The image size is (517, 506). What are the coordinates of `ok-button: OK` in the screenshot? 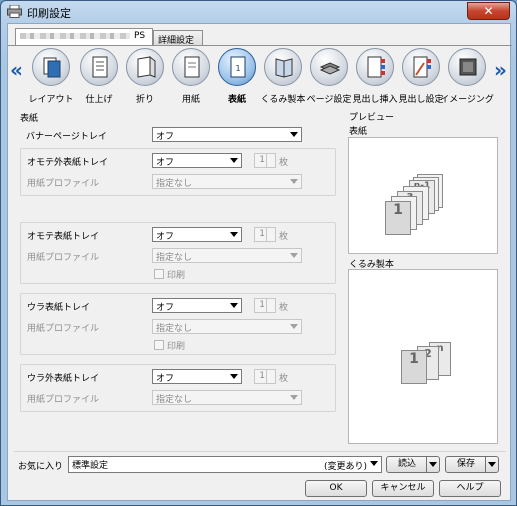 It's located at (336, 488).